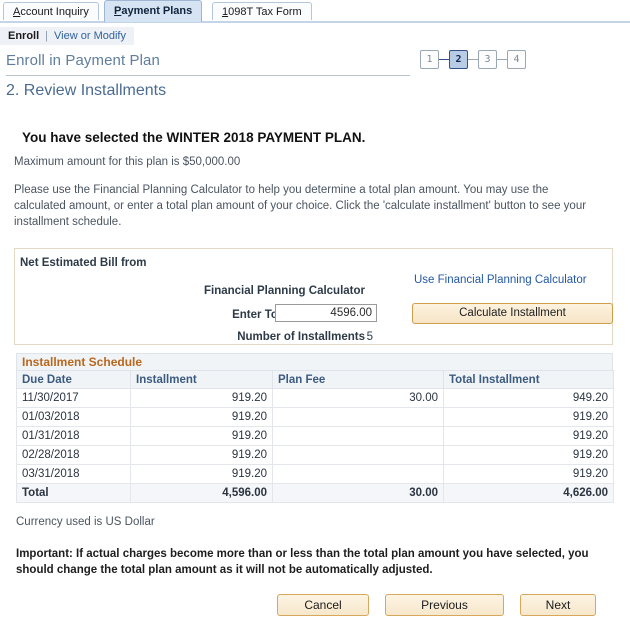 The image size is (630, 623). Describe the element at coordinates (528, 379) in the screenshot. I see `column-header-total-installment: Total Installment` at that location.